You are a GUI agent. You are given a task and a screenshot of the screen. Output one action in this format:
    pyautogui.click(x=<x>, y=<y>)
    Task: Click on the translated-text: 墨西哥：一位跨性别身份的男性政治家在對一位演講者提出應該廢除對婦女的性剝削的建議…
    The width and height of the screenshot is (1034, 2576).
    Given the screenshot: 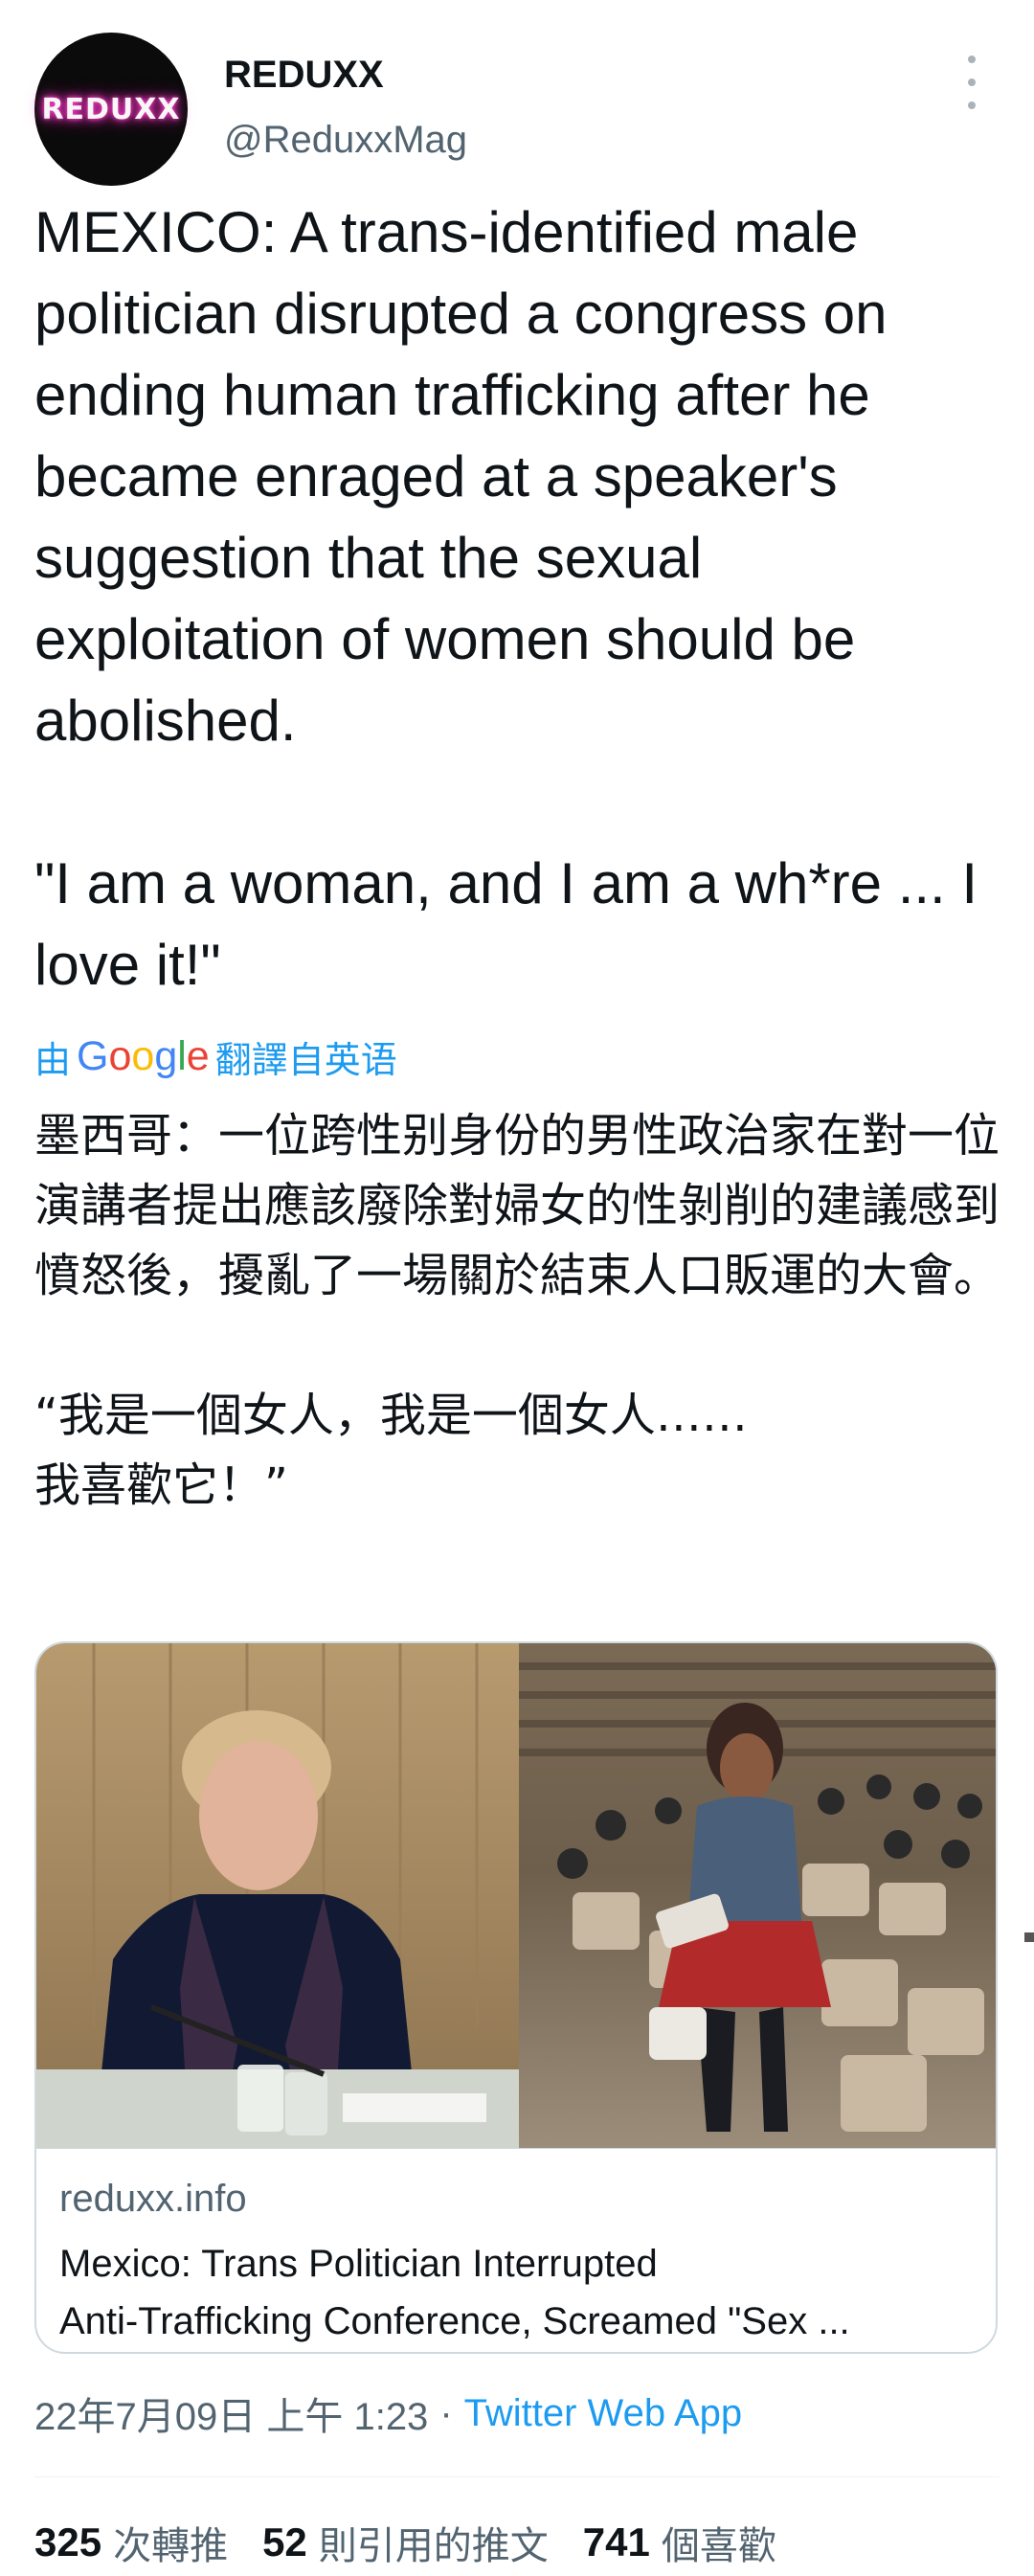 What is the action you would take?
    pyautogui.click(x=517, y=1310)
    